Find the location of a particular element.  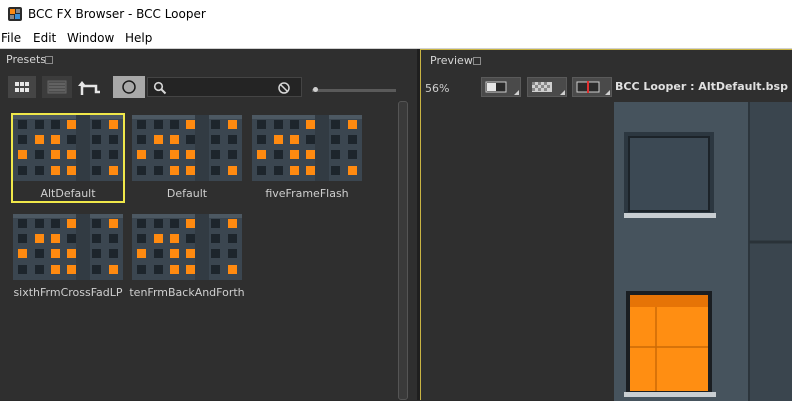

title-bar: BCC FX Browser - BCC Looper is located at coordinates (396, 14).